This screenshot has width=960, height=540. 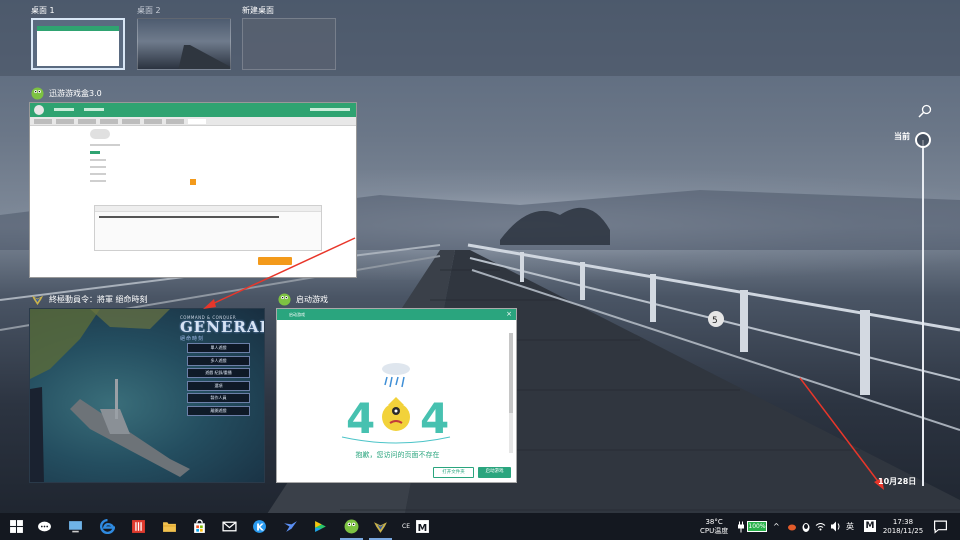 What do you see at coordinates (199, 526) in the screenshot?
I see `store-icon` at bounding box center [199, 526].